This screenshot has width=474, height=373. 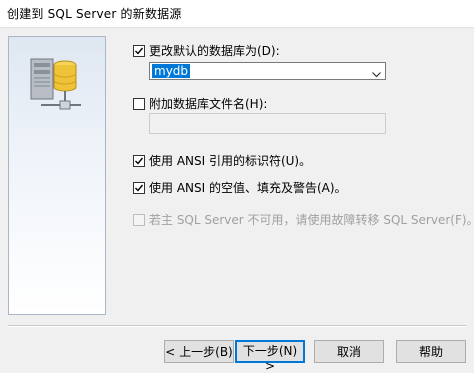 I want to click on ansi-nulls-checkbox, so click(x=139, y=187).